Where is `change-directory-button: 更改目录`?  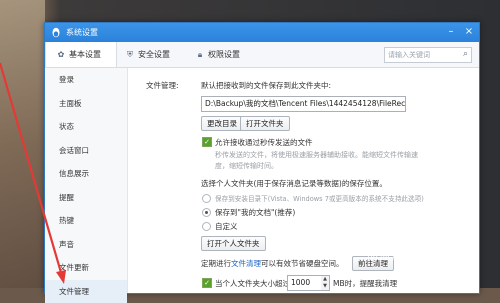
change-directory-button: 更改目录 is located at coordinates (222, 123).